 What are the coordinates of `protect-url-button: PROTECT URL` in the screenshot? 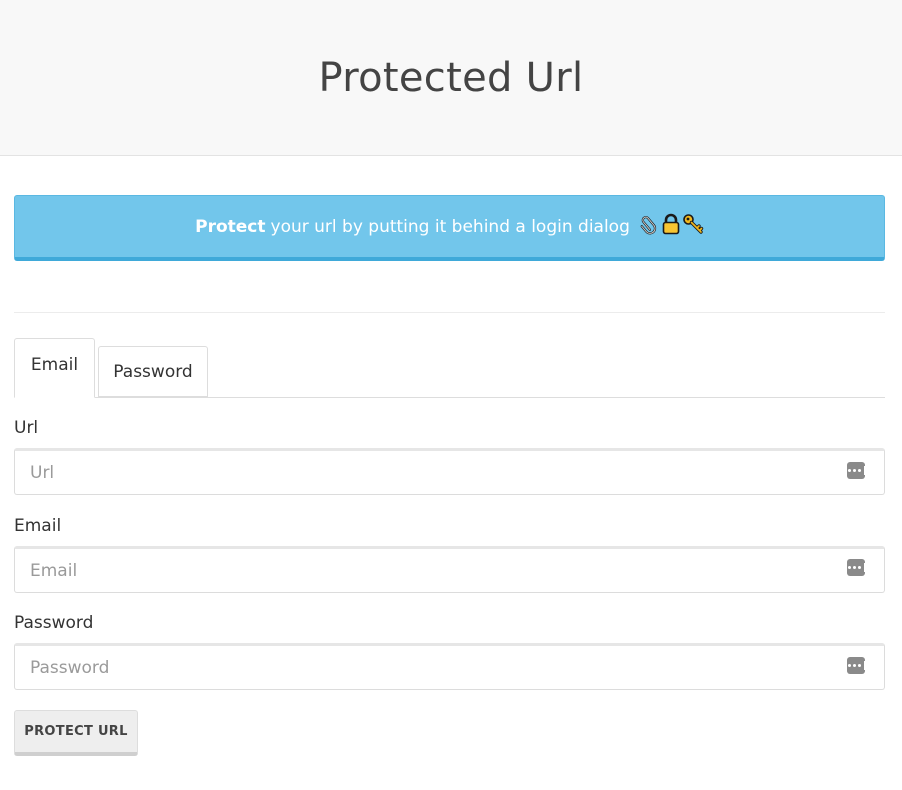 It's located at (76, 733).